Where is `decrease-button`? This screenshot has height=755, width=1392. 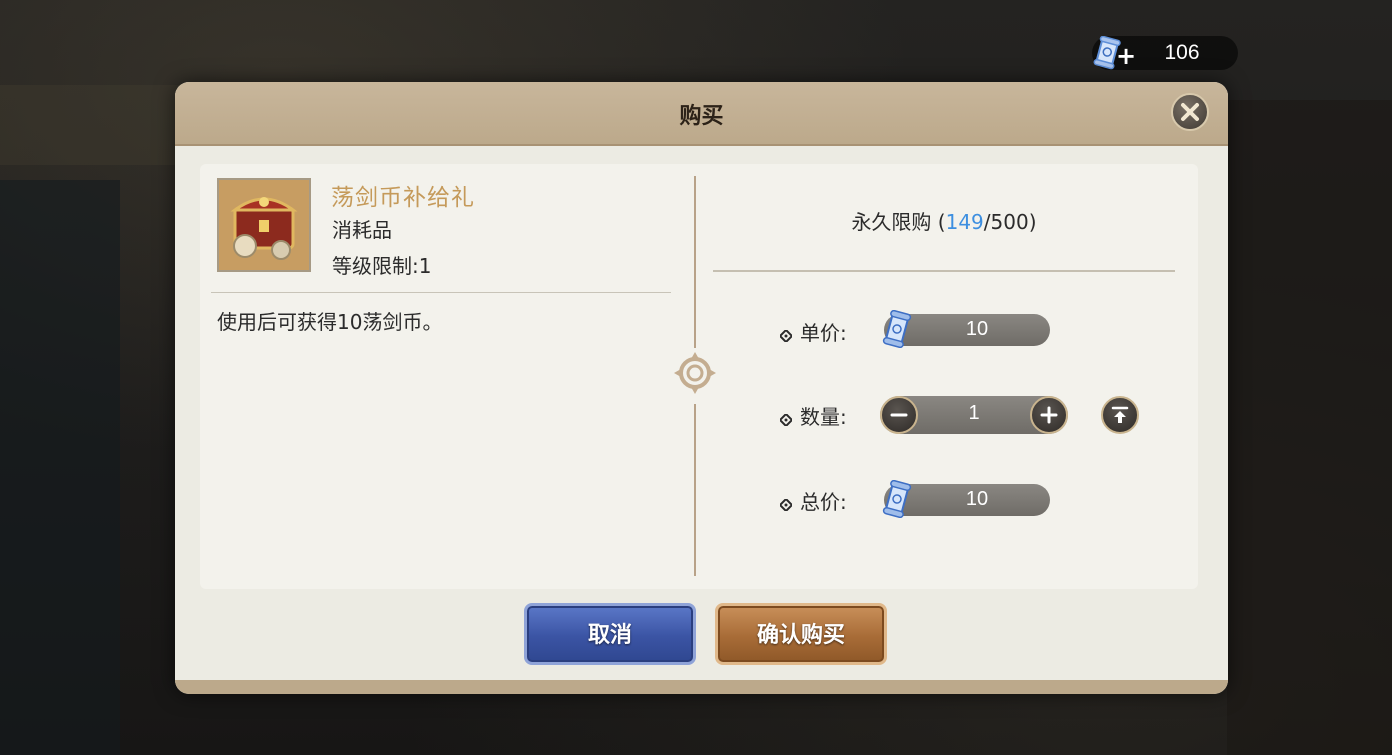 decrease-button is located at coordinates (899, 415).